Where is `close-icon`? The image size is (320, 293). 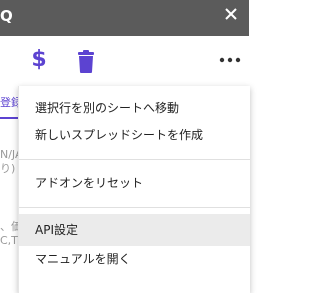
close-icon is located at coordinates (231, 14).